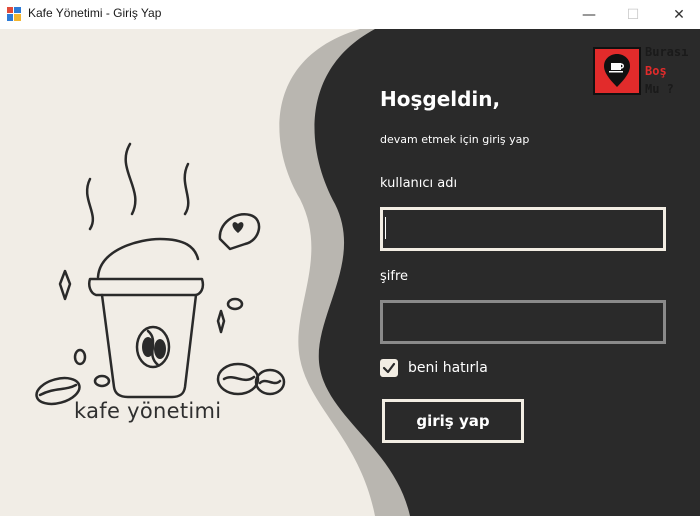 Image resolution: width=700 pixels, height=516 pixels. Describe the element at coordinates (350, 14) in the screenshot. I see `title-bar: Kafe Yönetimi - Giriş Yap — ☐ ✕` at that location.